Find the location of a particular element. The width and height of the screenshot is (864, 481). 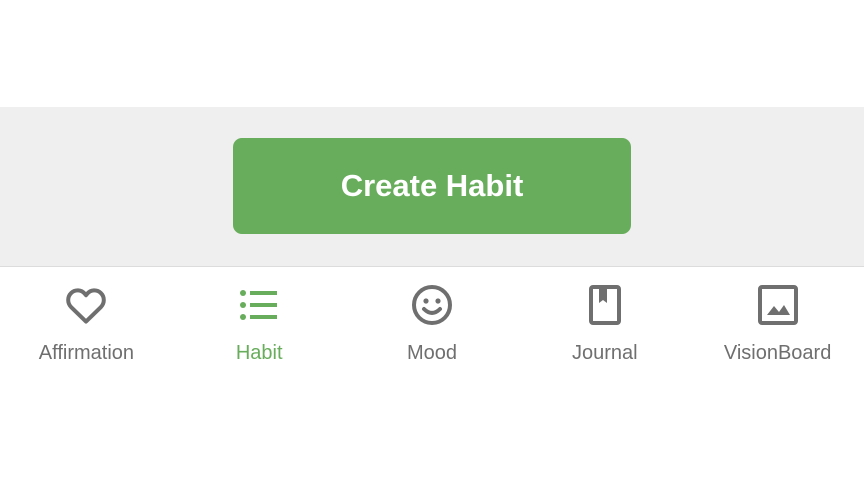

nav-item-mood: Mood is located at coordinates (432, 322).